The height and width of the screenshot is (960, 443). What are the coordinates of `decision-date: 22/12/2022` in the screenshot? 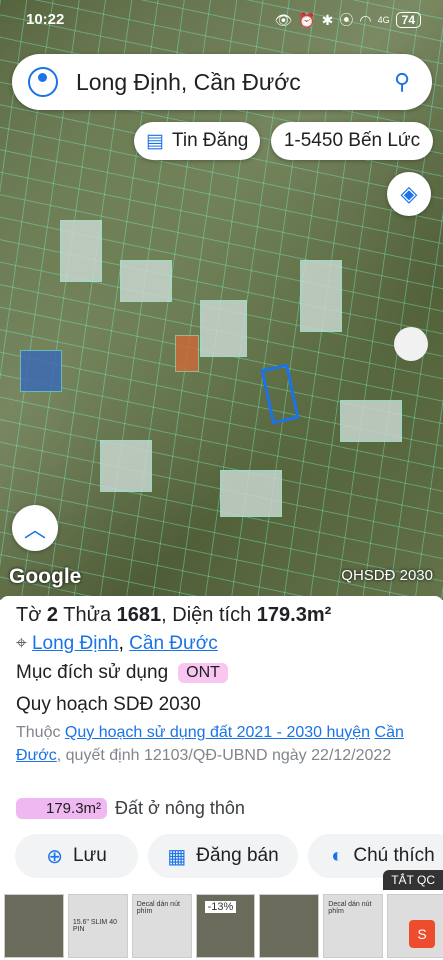 It's located at (351, 755).